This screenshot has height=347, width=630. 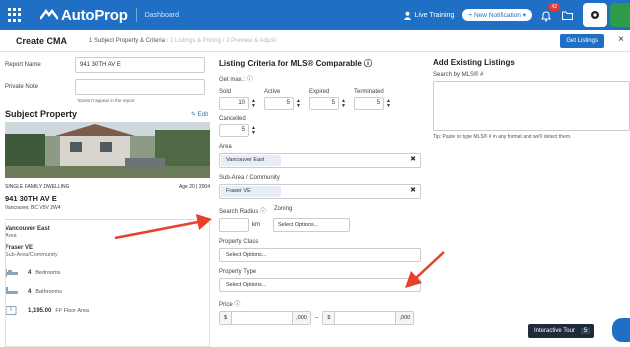 I want to click on report-name-row: Report Name 941 30TH AV E, so click(x=107, y=65).